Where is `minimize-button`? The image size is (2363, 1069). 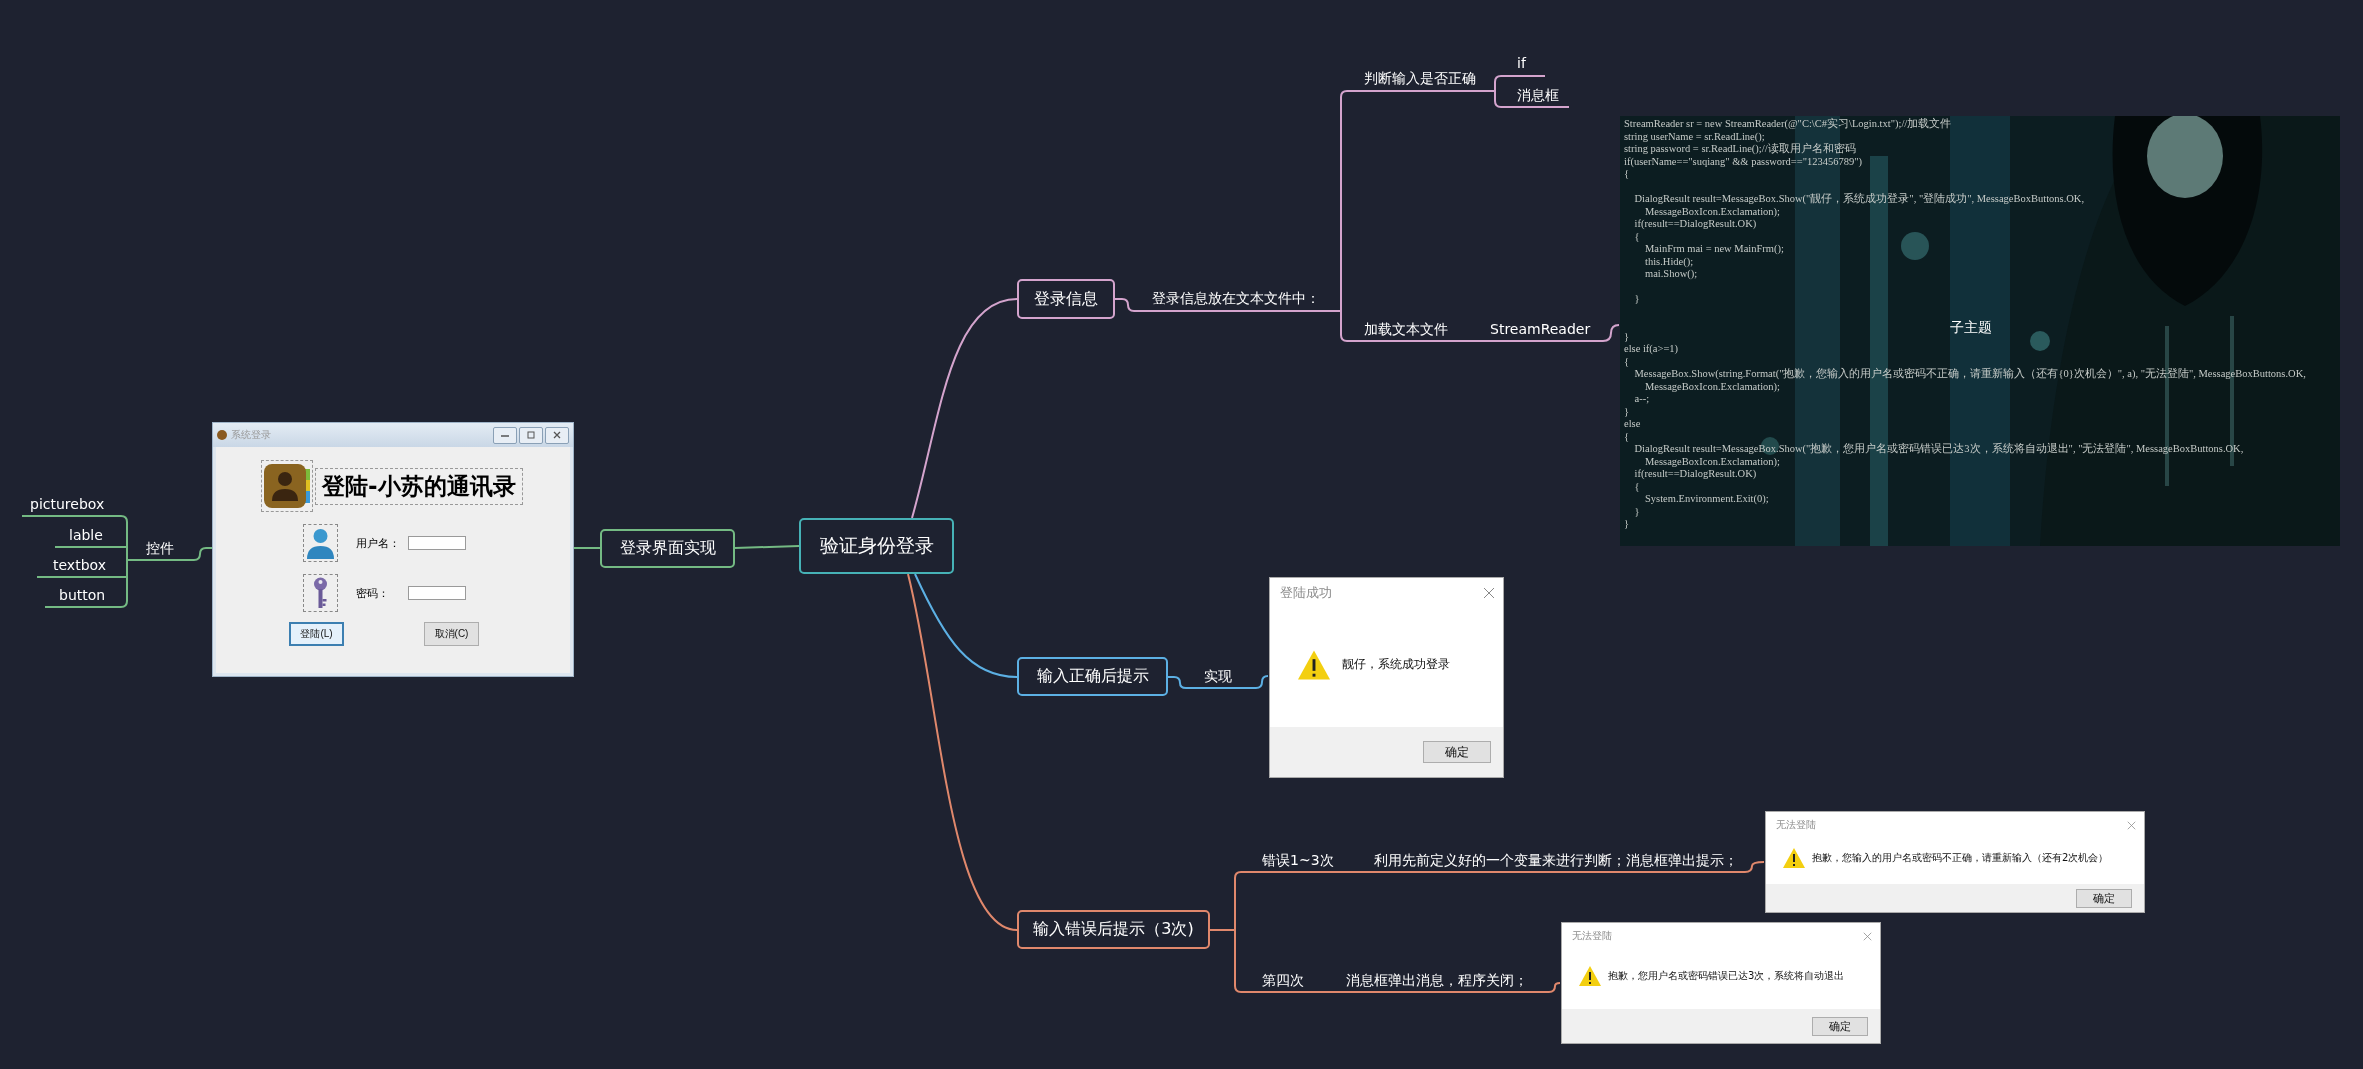 minimize-button is located at coordinates (505, 435).